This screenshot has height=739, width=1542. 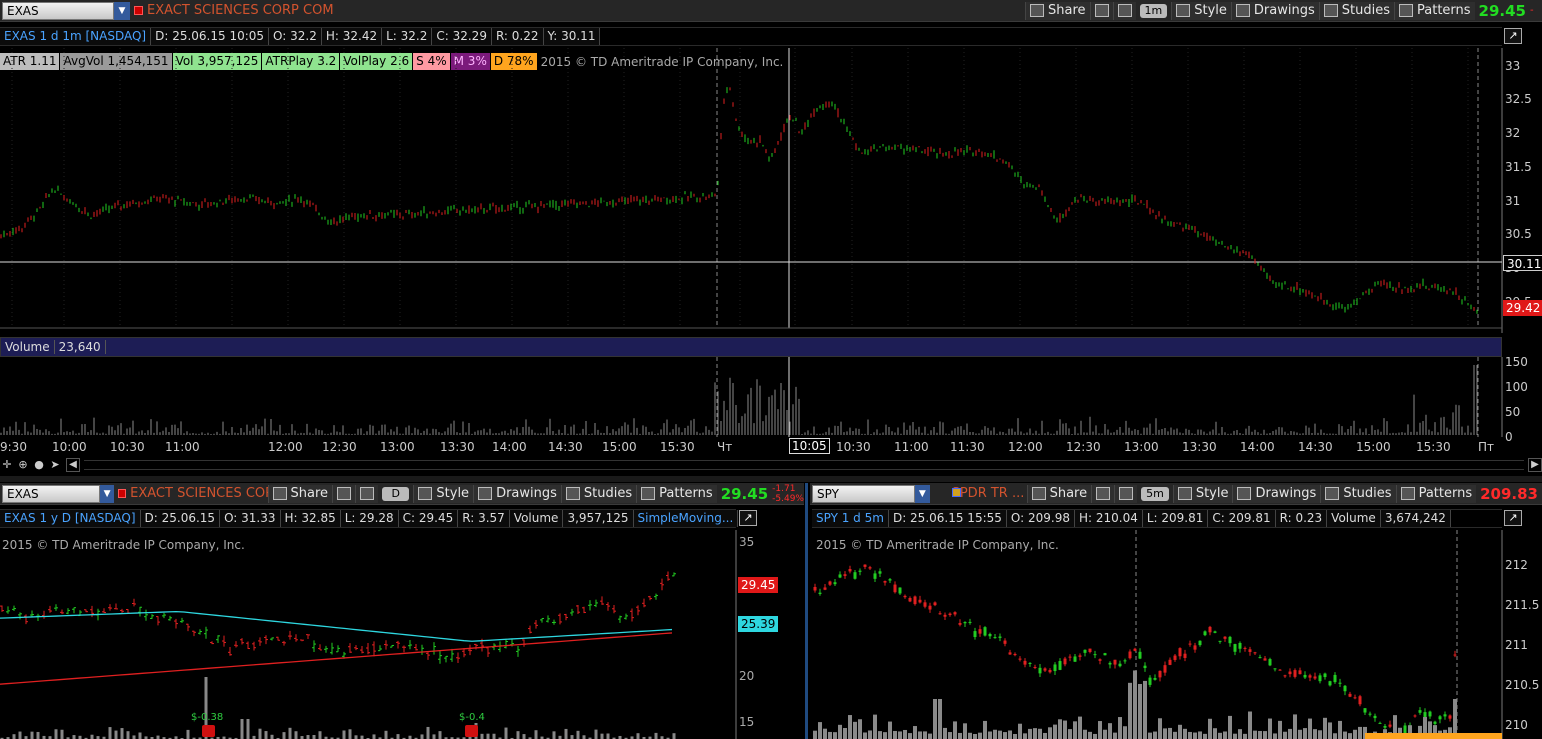 What do you see at coordinates (122, 493) in the screenshot?
I see `left-link-color-icon` at bounding box center [122, 493].